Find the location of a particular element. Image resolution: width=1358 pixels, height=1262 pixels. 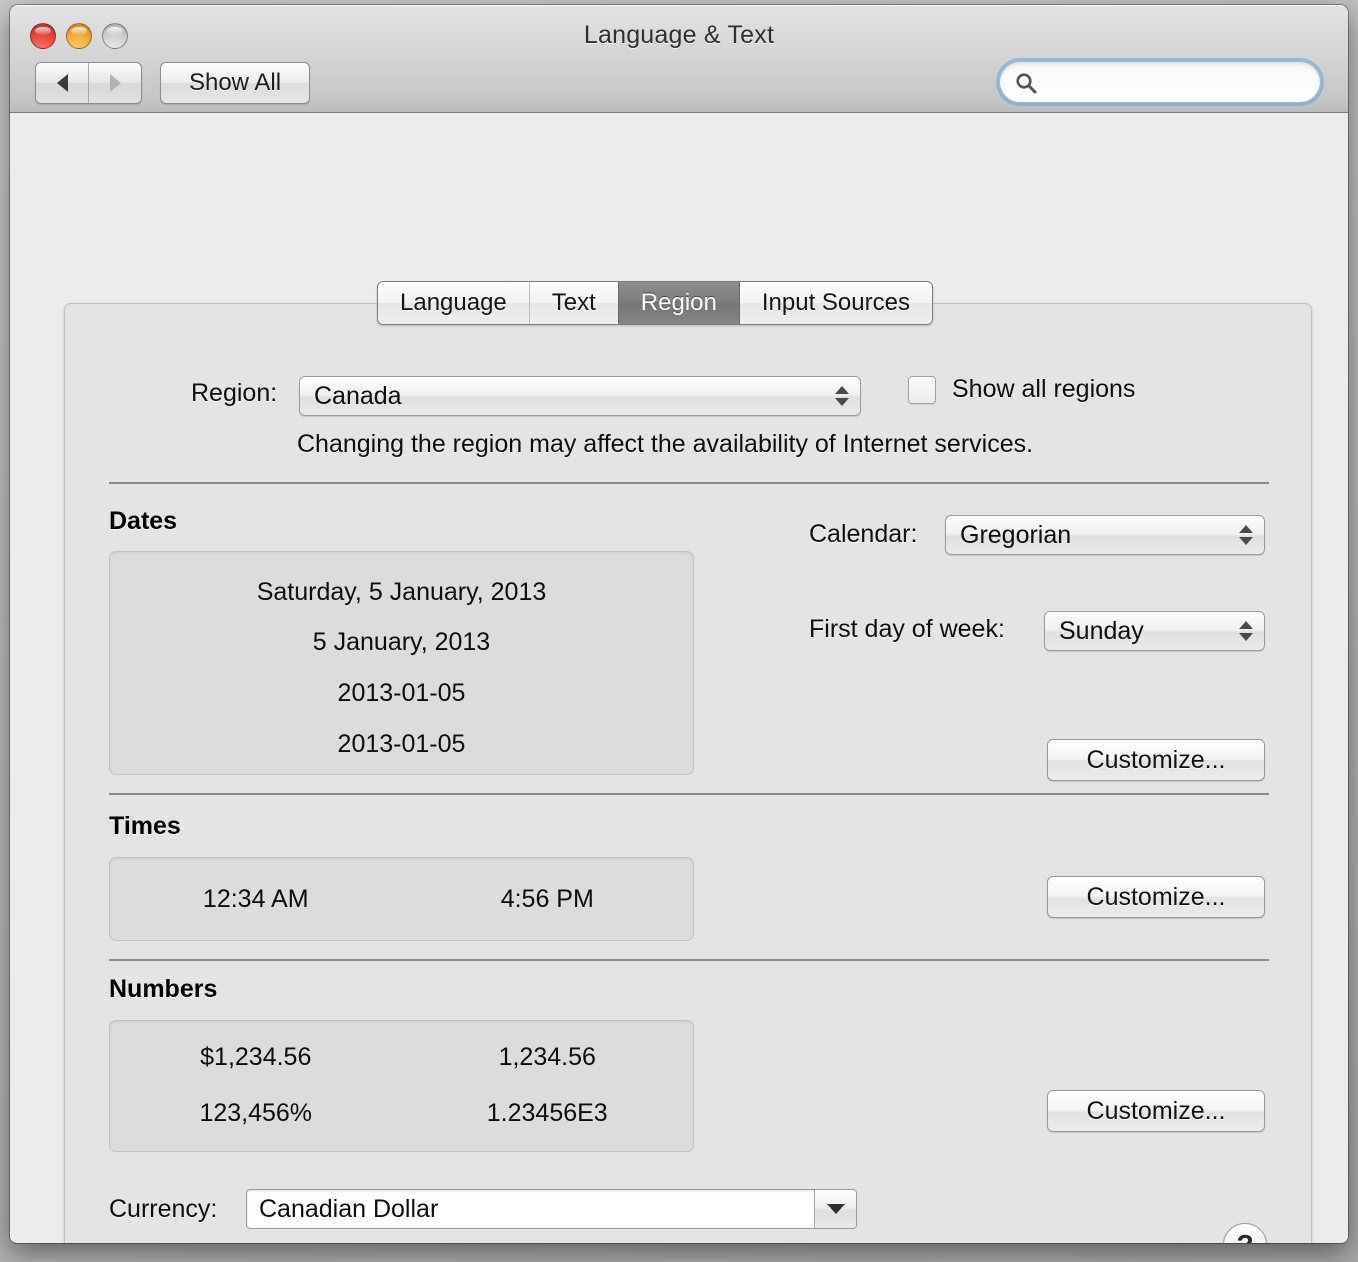

title-bar: Language & Text Show All is located at coordinates (679, 59).